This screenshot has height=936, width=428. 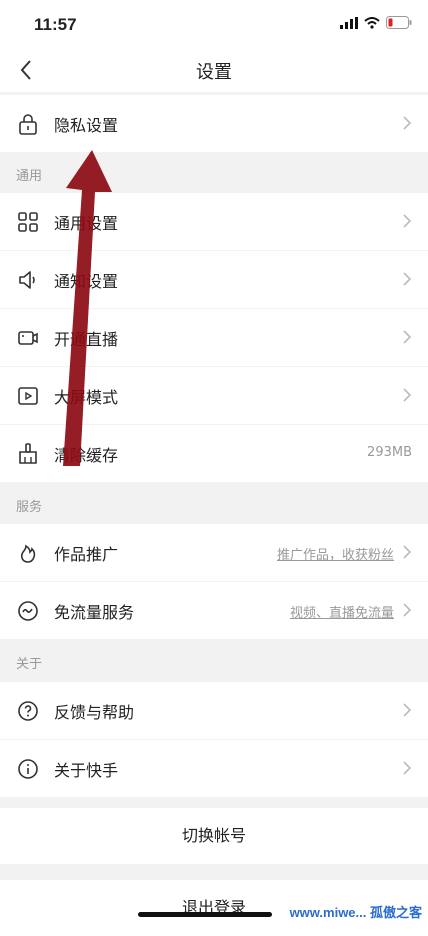 What do you see at coordinates (214, 610) in the screenshot?
I see `free-data-service-item: 免流量服务 视频、直播免流量` at bounding box center [214, 610].